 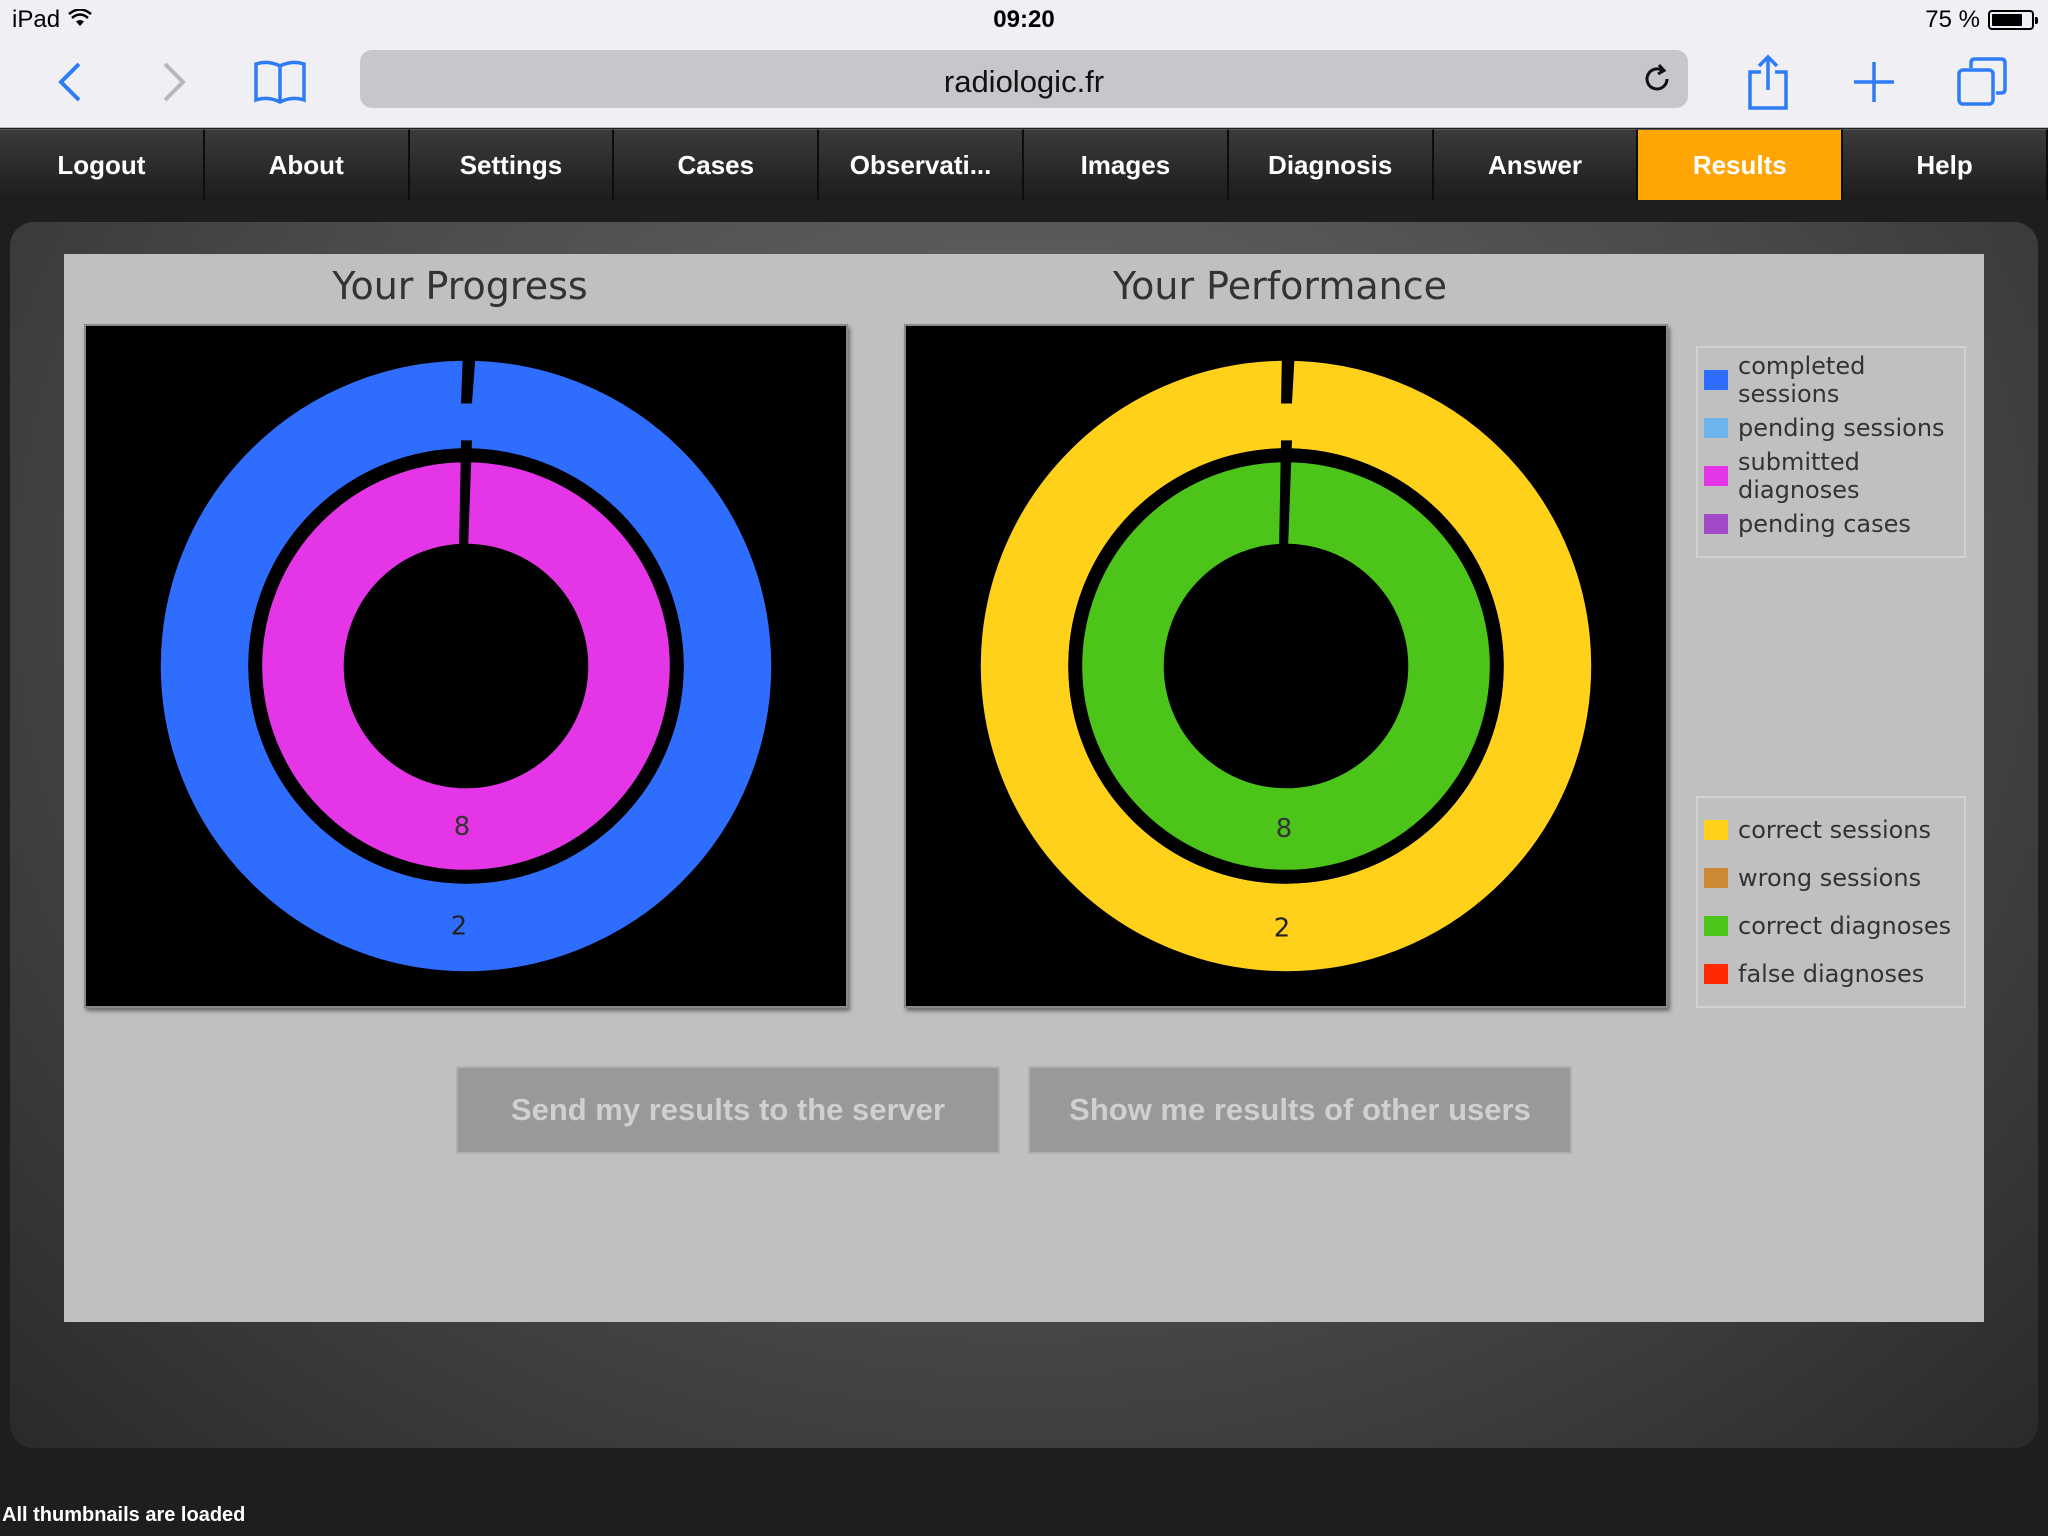 I want to click on nav-label: Diagnosis, so click(x=1330, y=164).